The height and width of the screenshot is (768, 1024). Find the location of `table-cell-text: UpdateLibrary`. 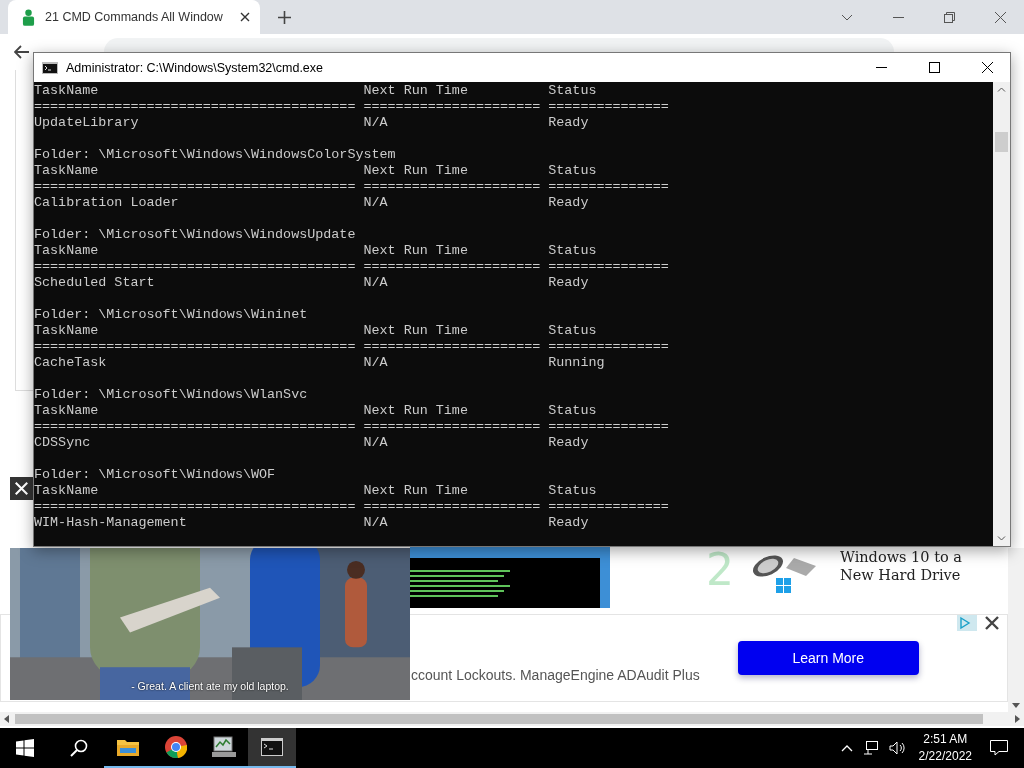

table-cell-text: UpdateLibrary is located at coordinates (87, 123).